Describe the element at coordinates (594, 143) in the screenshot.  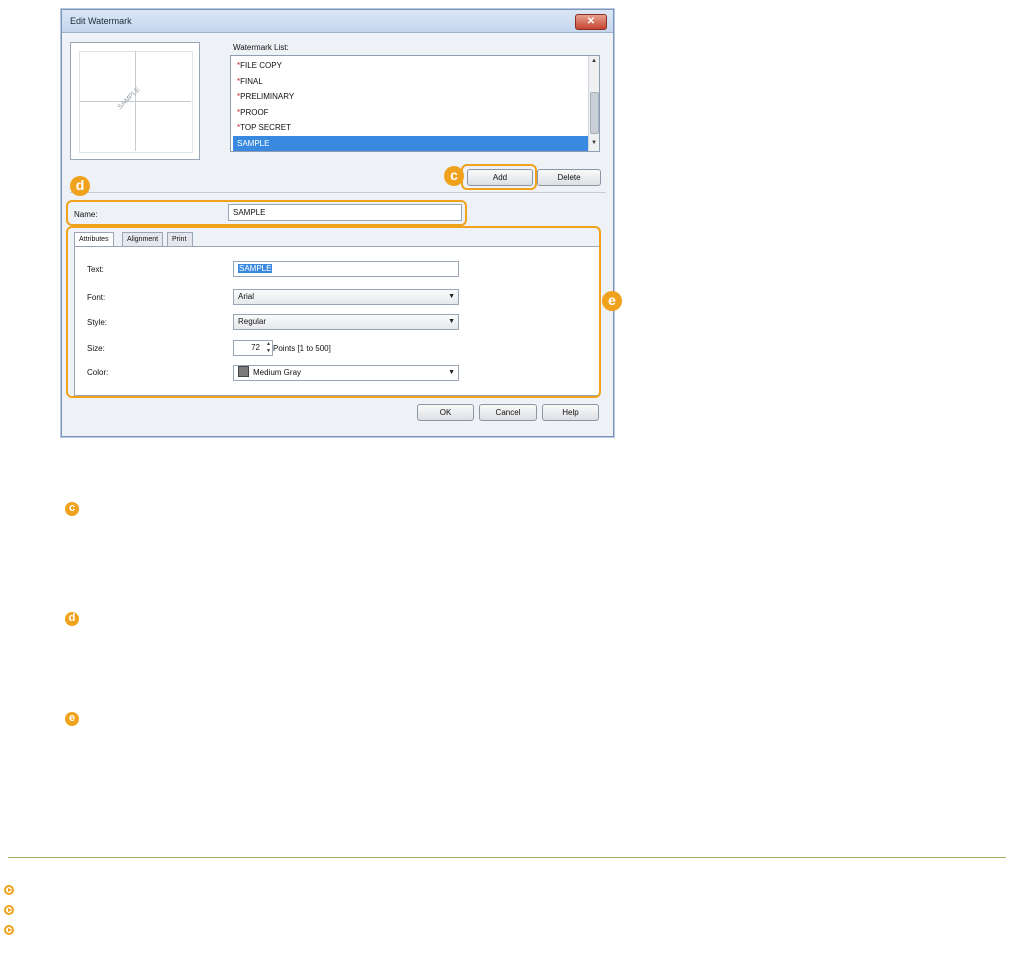
I see `scroll-down-icon: ▼` at that location.